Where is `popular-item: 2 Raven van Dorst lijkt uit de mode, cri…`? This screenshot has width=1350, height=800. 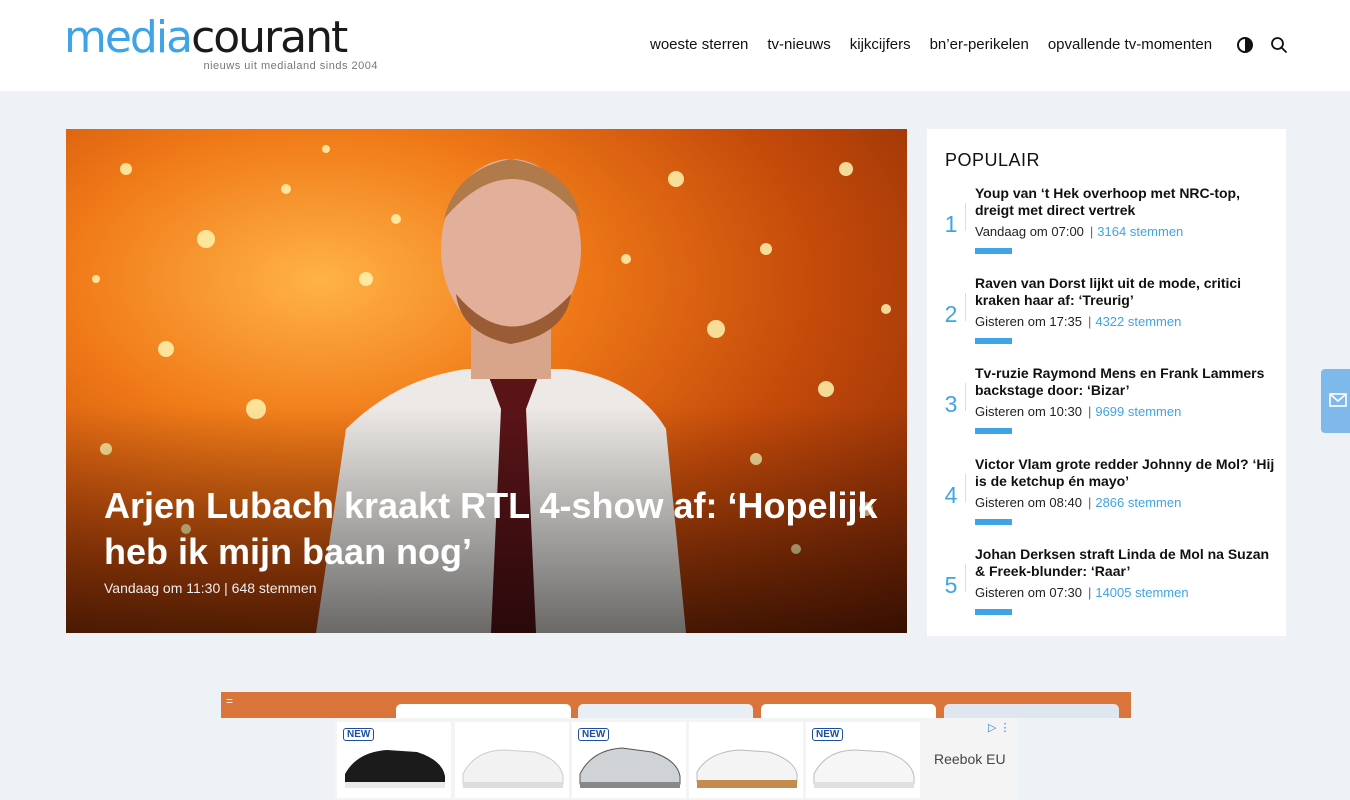
popular-item: 2 Raven van Dorst lijkt uit de mode, cri… is located at coordinates (1106, 318).